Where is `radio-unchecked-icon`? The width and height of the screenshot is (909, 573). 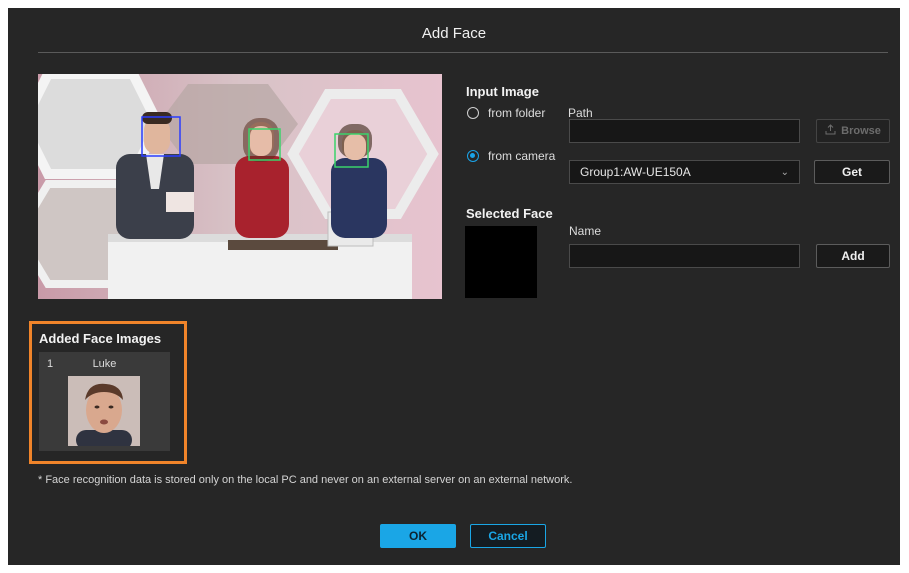 radio-unchecked-icon is located at coordinates (473, 113).